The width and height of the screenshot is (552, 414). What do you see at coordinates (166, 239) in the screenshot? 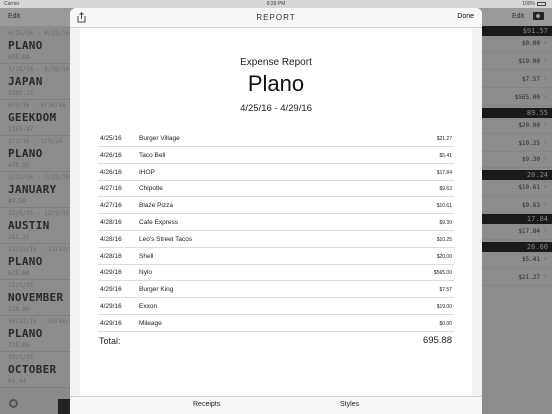
I see `expense-name: Leo's Street Tacos` at bounding box center [166, 239].